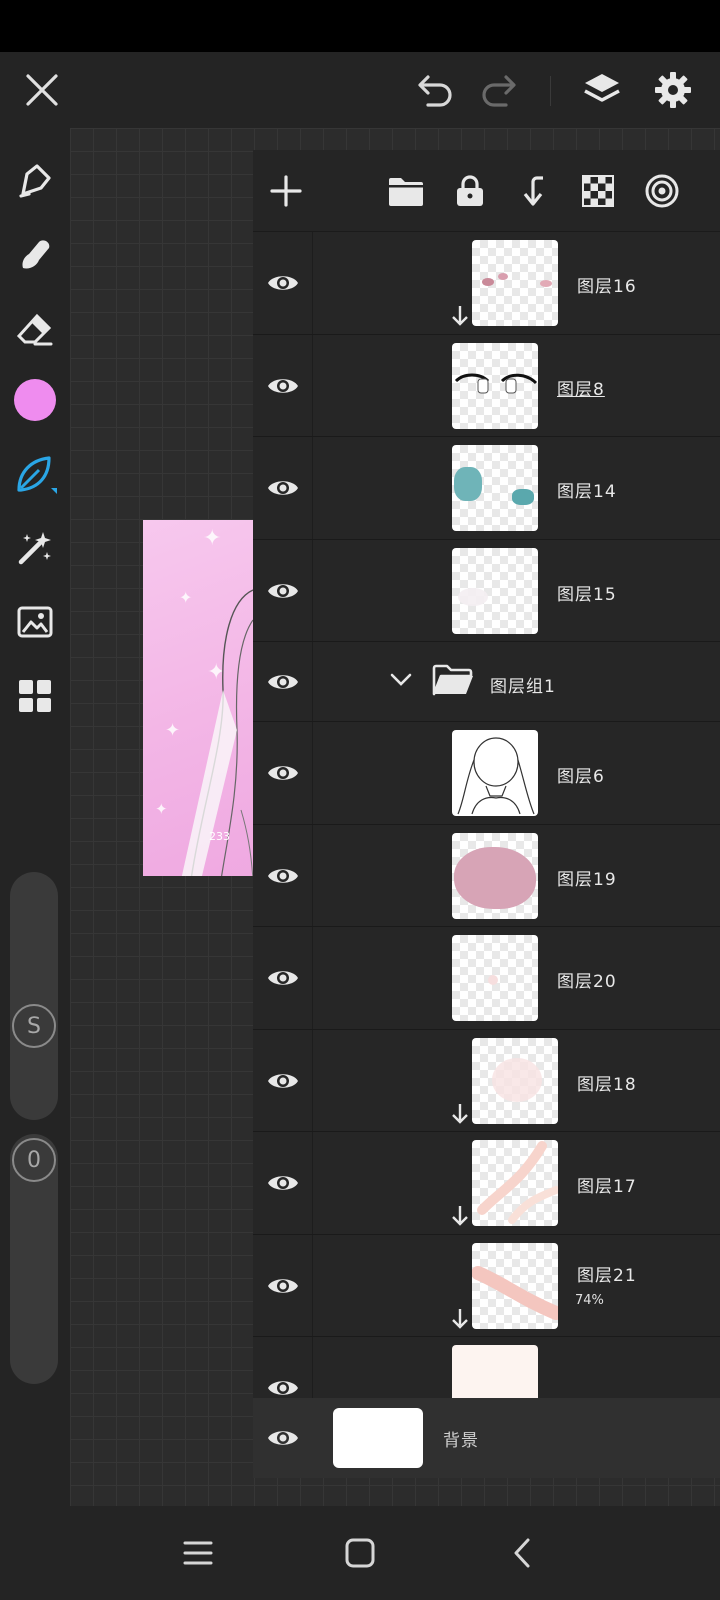  I want to click on brush-leaf-icon, so click(37, 475).